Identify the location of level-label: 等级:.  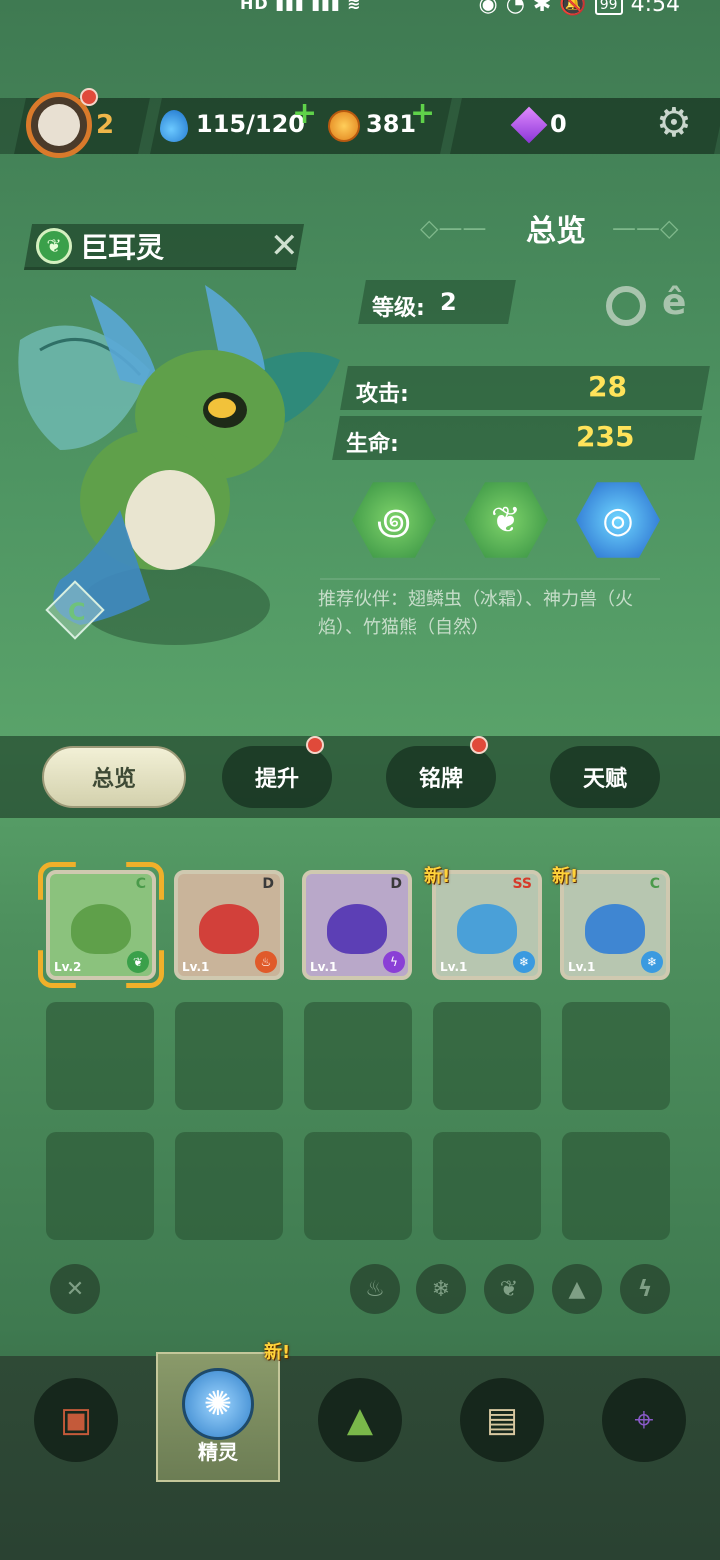
(398, 308).